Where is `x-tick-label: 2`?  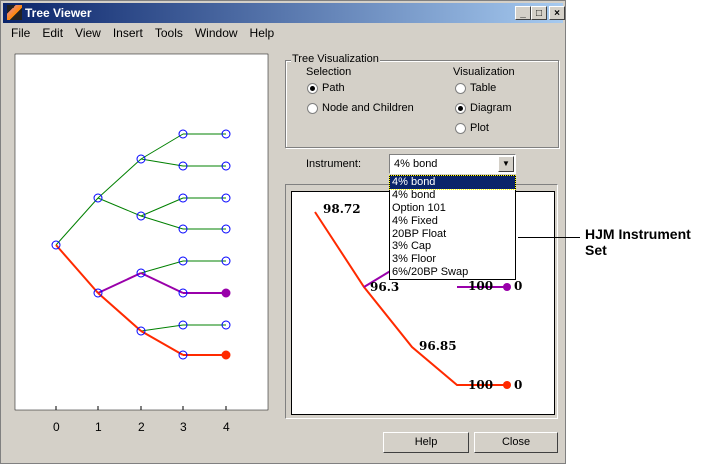
x-tick-label: 2 is located at coordinates (141, 427).